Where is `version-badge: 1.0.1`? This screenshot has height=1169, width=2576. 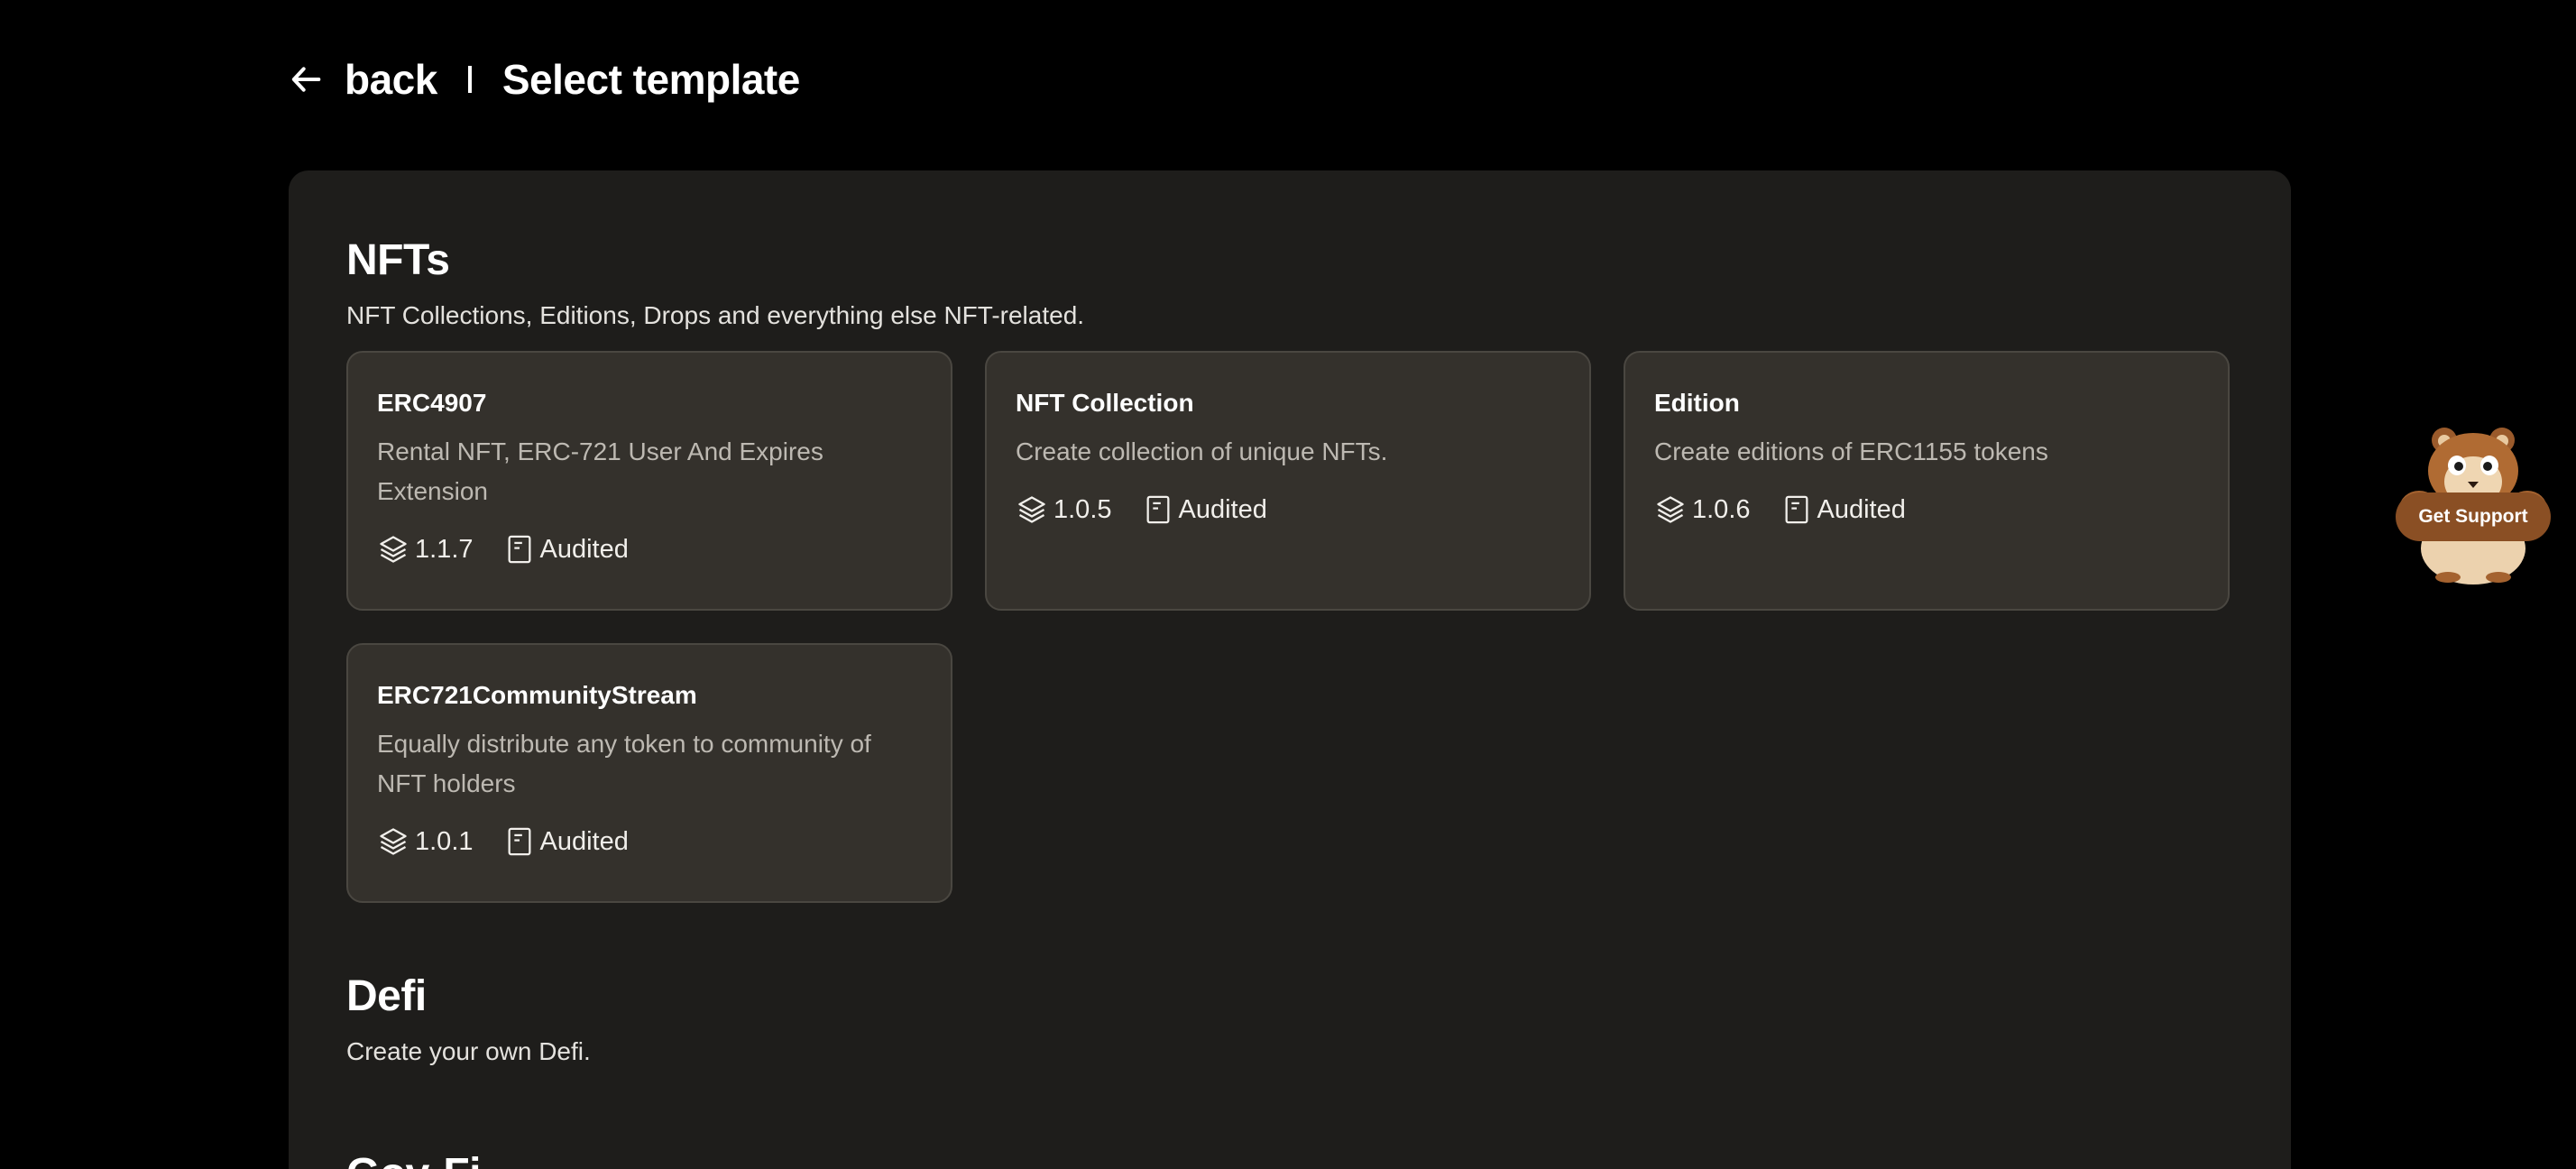 version-badge: 1.0.1 is located at coordinates (425, 841).